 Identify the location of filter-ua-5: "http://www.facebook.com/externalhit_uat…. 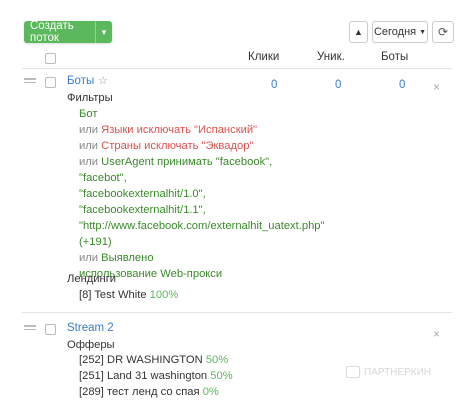
(202, 226).